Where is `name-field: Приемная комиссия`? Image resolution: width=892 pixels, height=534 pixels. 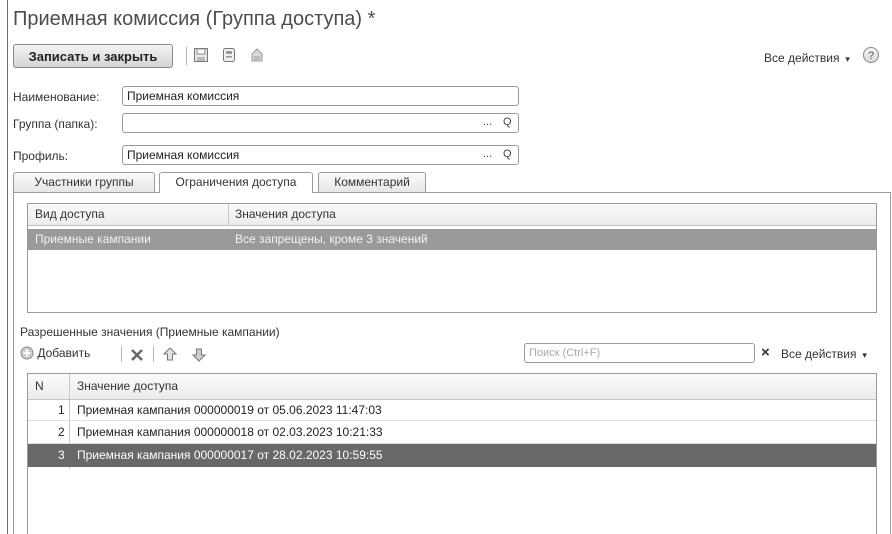 name-field: Приемная комиссия is located at coordinates (320, 96).